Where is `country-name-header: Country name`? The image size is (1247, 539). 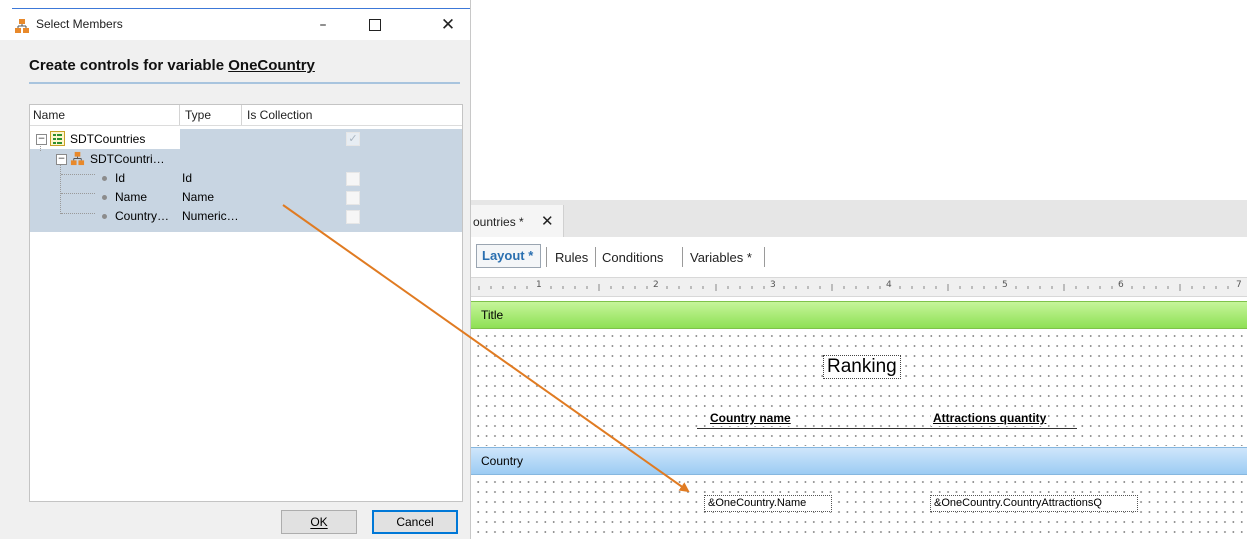 country-name-header: Country name is located at coordinates (750, 418).